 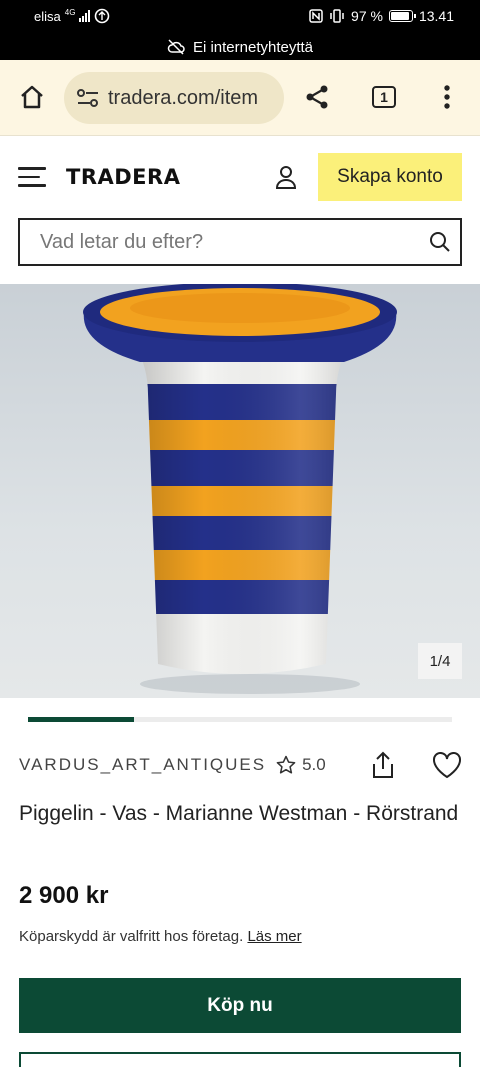 I want to click on create-account-button: Skapa konto, so click(x=390, y=177).